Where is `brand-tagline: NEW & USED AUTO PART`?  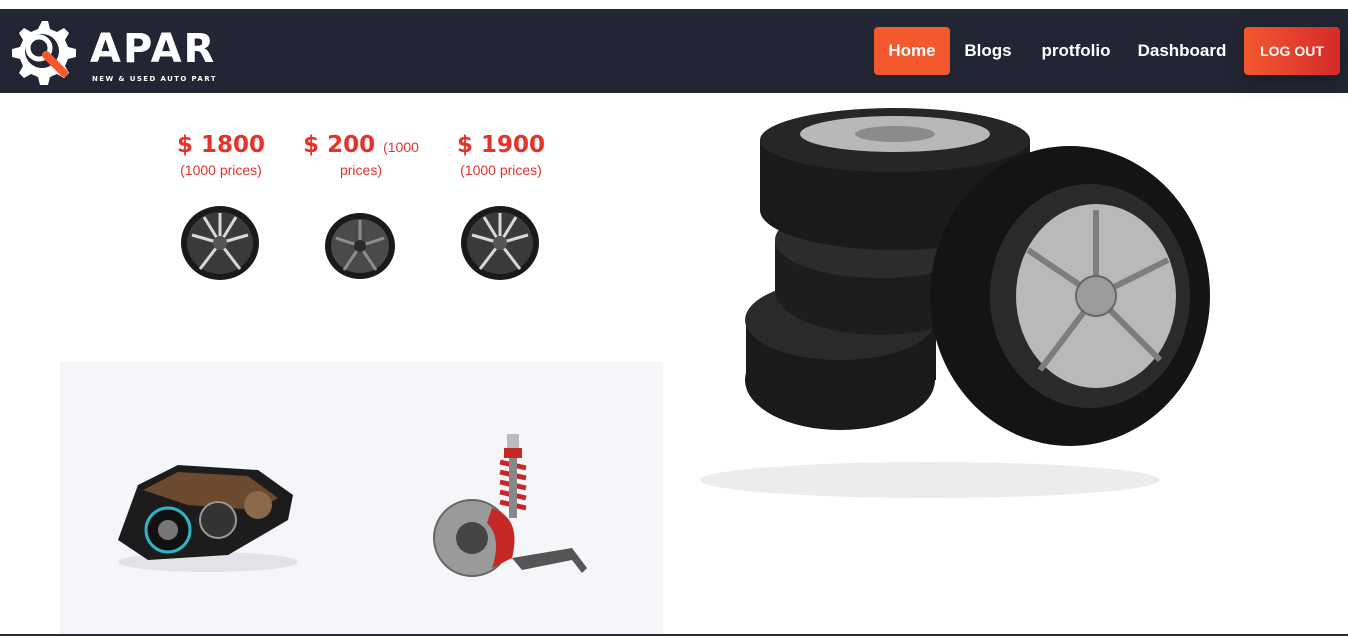
brand-tagline: NEW & USED AUTO PART is located at coordinates (154, 79).